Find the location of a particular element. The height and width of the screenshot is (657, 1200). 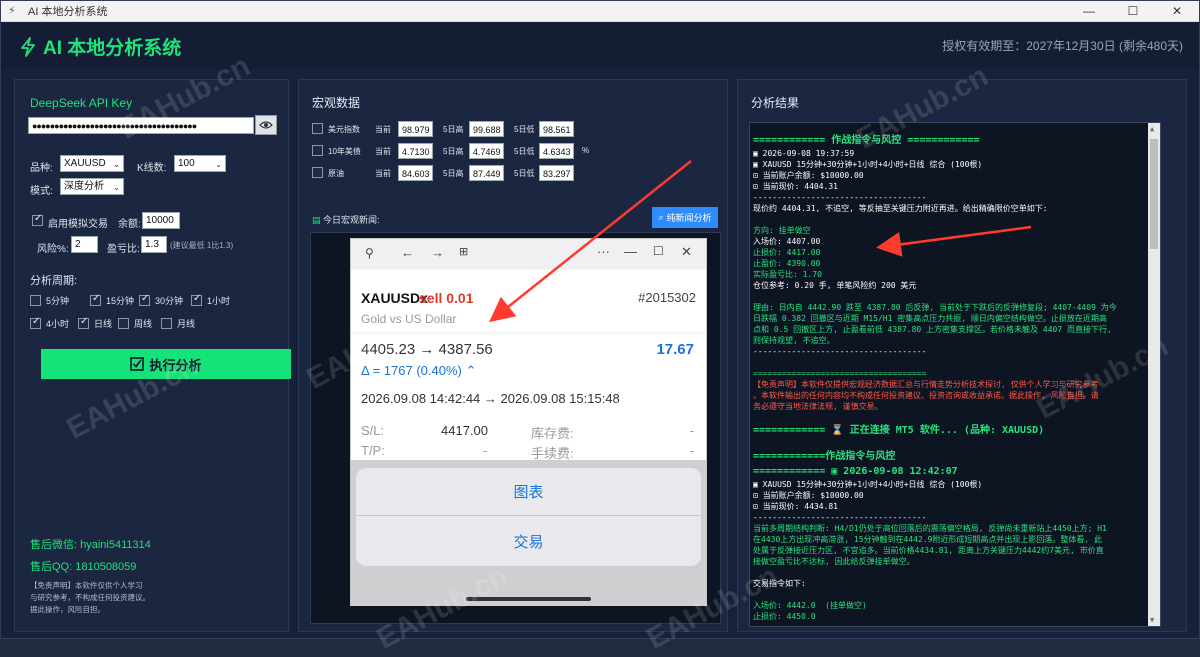

result-line: 仓位参考: 0.20 手, 单笔风险约 200 美元 is located at coordinates (835, 285).